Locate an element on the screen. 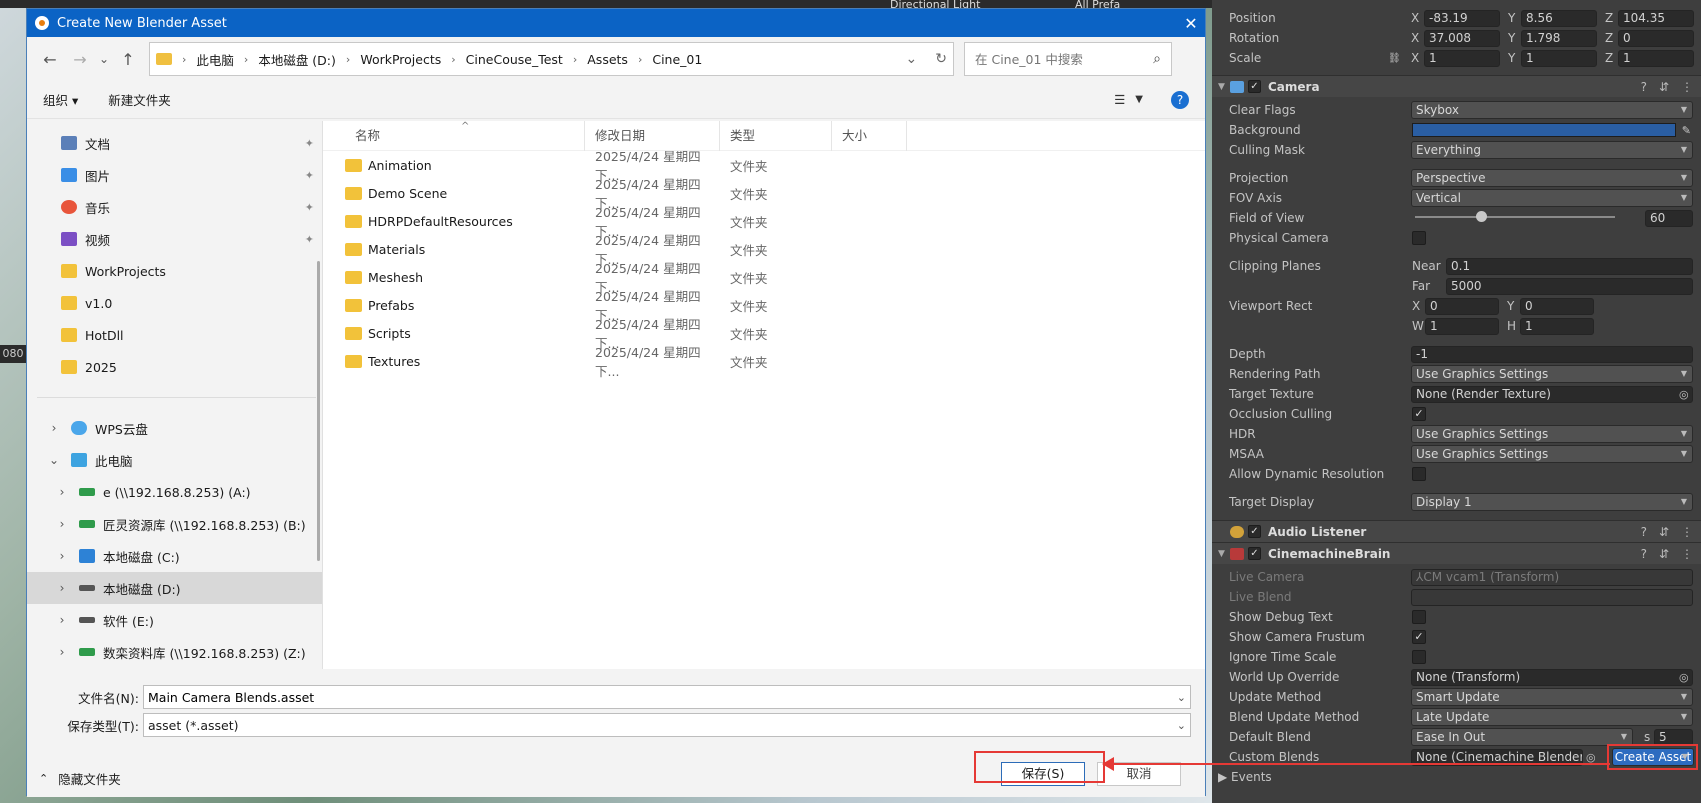 This screenshot has width=1701, height=803. position-y-field: 8.56 is located at coordinates (1559, 18).